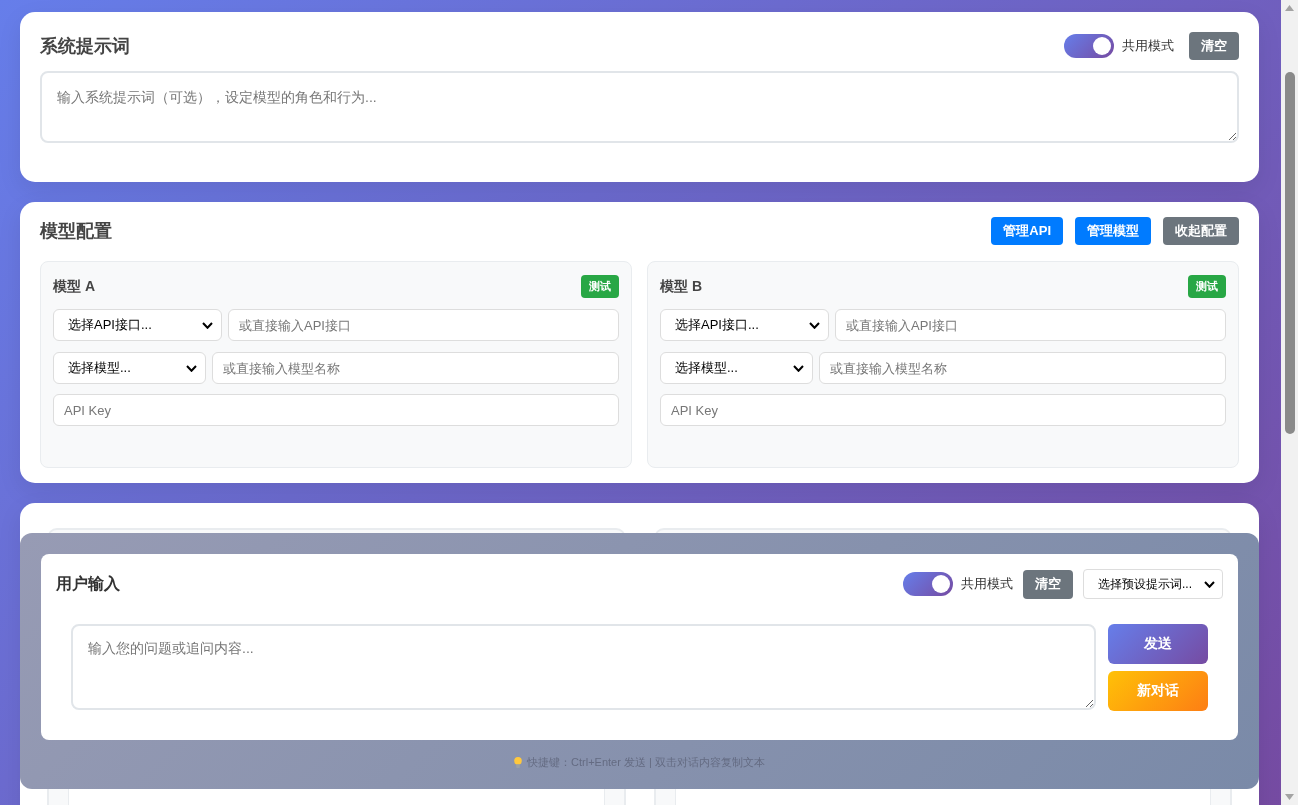 The width and height of the screenshot is (1298, 805). What do you see at coordinates (1289, 8) in the screenshot?
I see `arrow-up-icon` at bounding box center [1289, 8].